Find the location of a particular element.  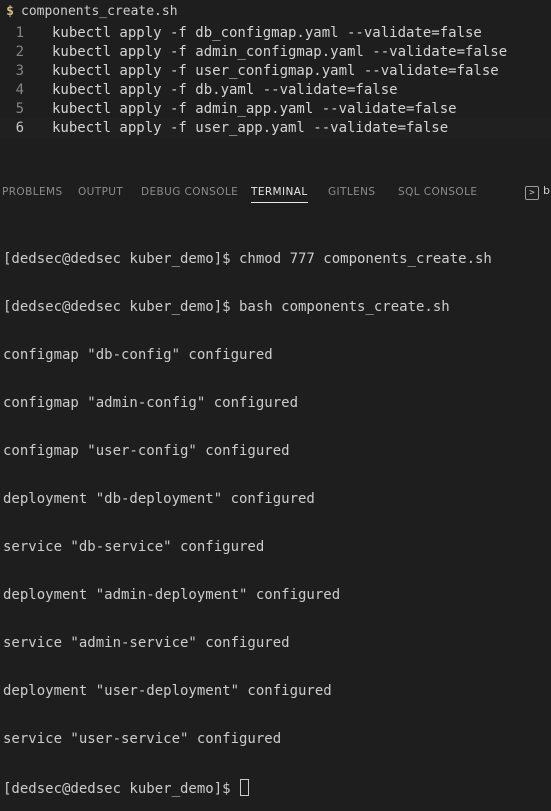

breadcrumb: $ components_create.sh is located at coordinates (275, 11).